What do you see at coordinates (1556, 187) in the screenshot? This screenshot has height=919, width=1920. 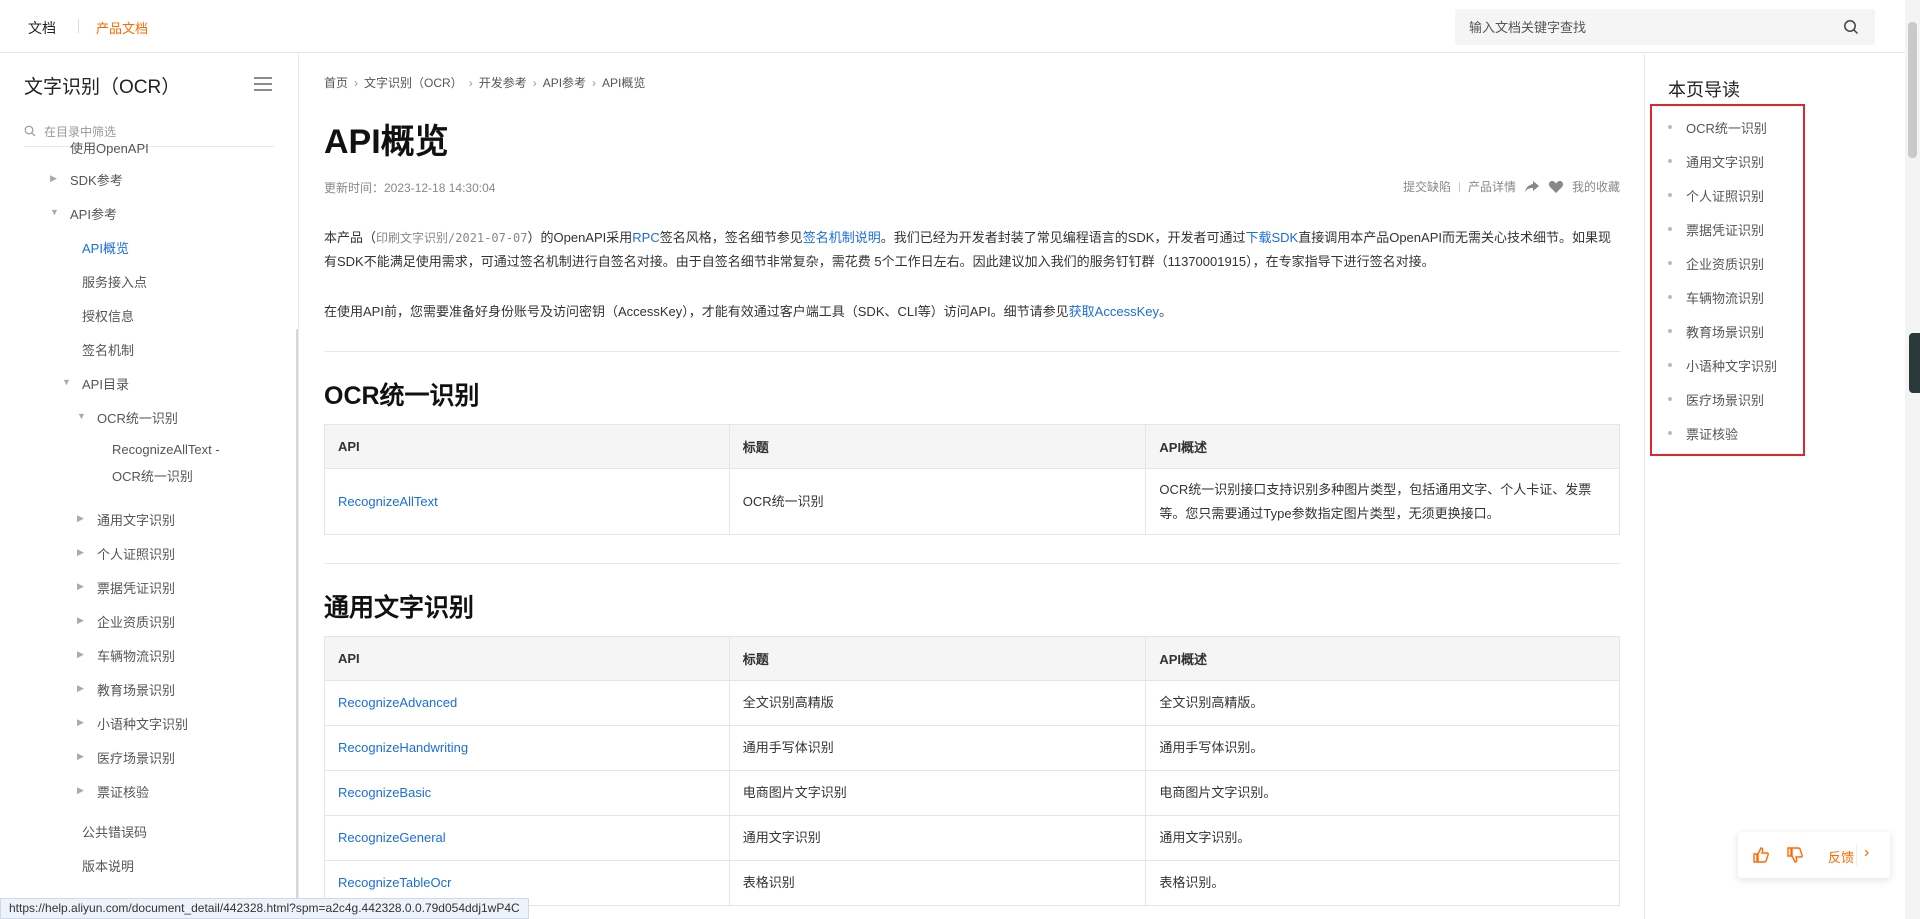 I see `heart-icon` at bounding box center [1556, 187].